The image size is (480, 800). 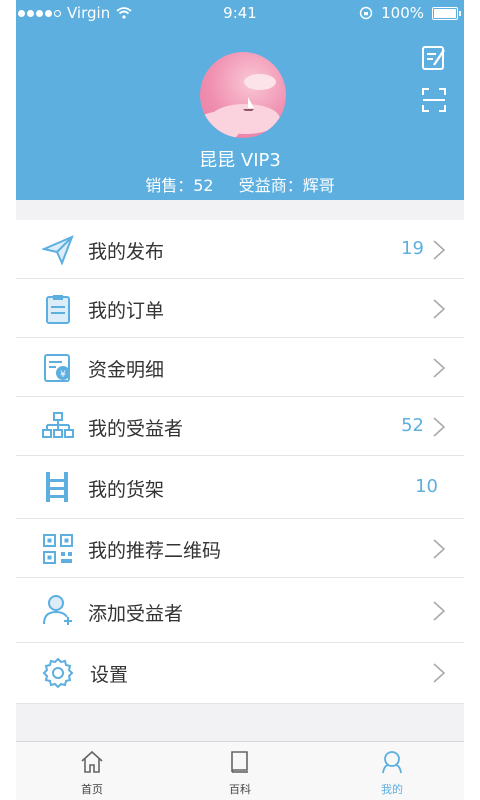 What do you see at coordinates (434, 58) in the screenshot?
I see `edit-icon` at bounding box center [434, 58].